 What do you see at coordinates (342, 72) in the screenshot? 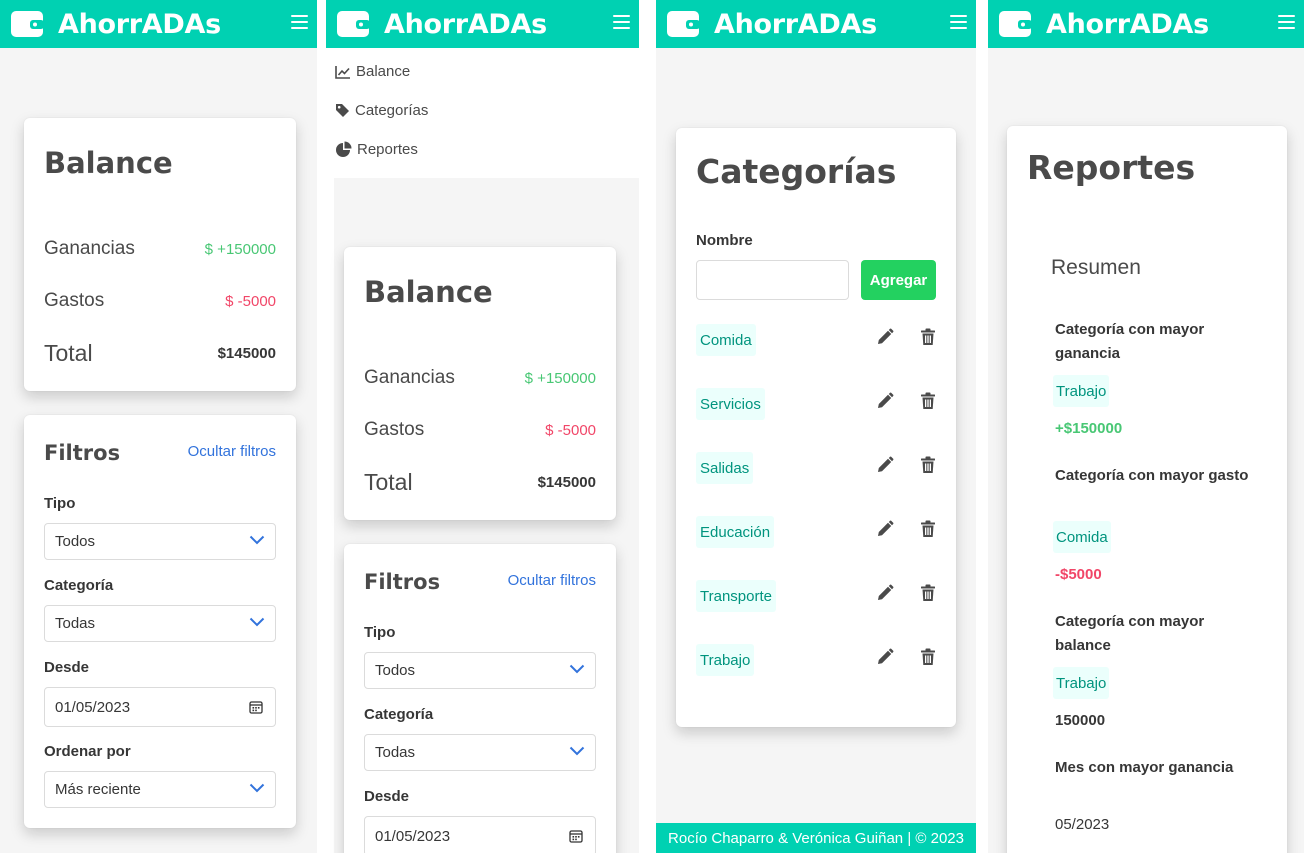
I see `chart-line-icon` at bounding box center [342, 72].